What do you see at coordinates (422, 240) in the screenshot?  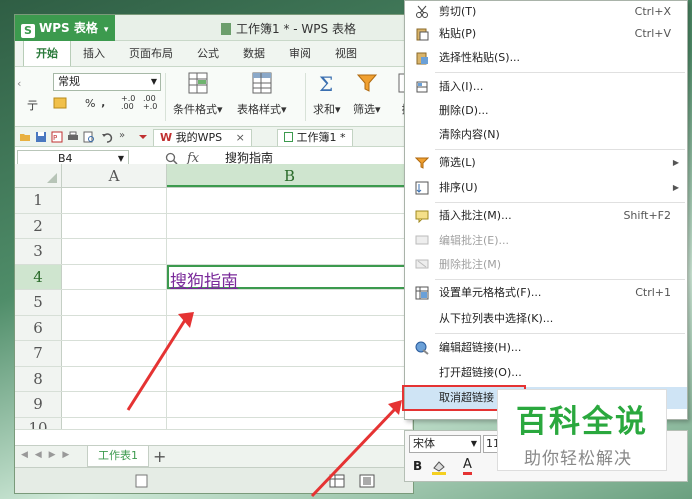 I see `edit-comment-icon` at bounding box center [422, 240].